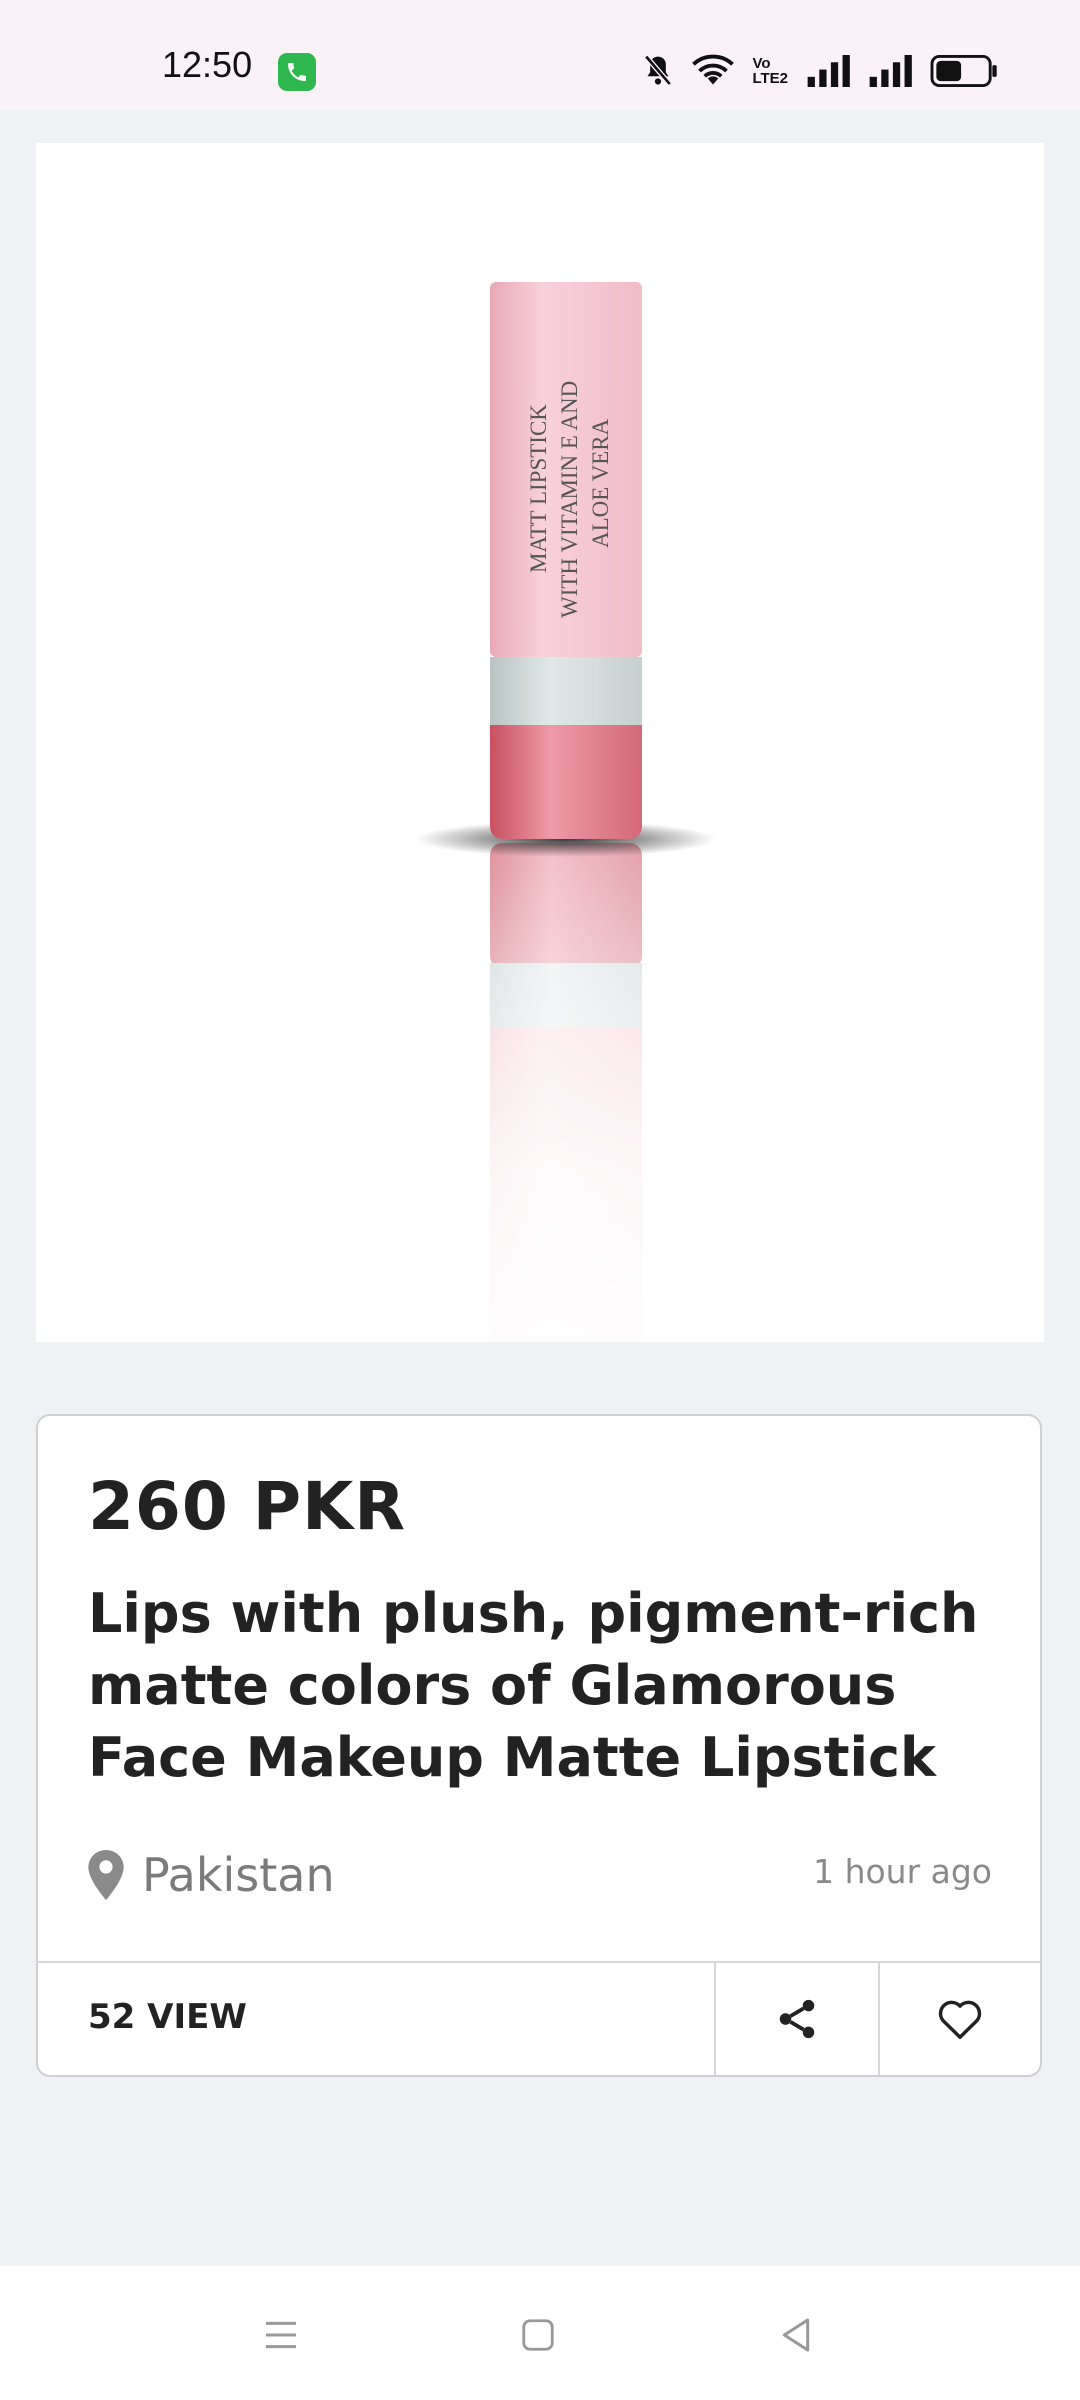 The height and width of the screenshot is (2400, 1080). I want to click on back-icon, so click(796, 2335).